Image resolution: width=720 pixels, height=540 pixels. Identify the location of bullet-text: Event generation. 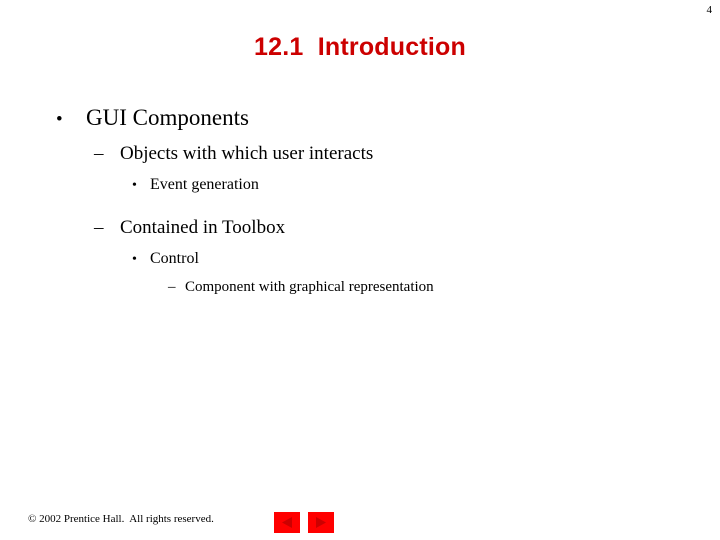
(204, 184).